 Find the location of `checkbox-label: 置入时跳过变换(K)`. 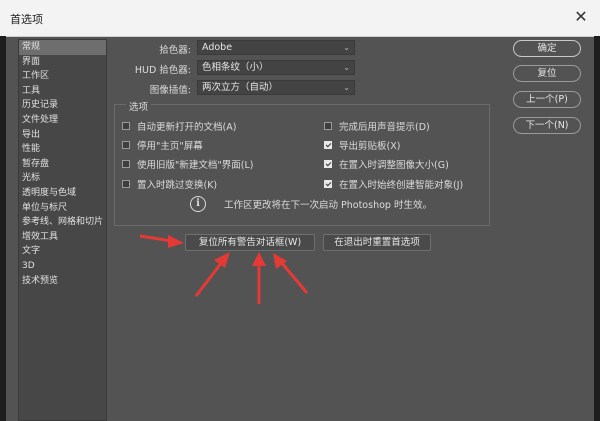

checkbox-label: 置入时跳过变换(K) is located at coordinates (177, 185).